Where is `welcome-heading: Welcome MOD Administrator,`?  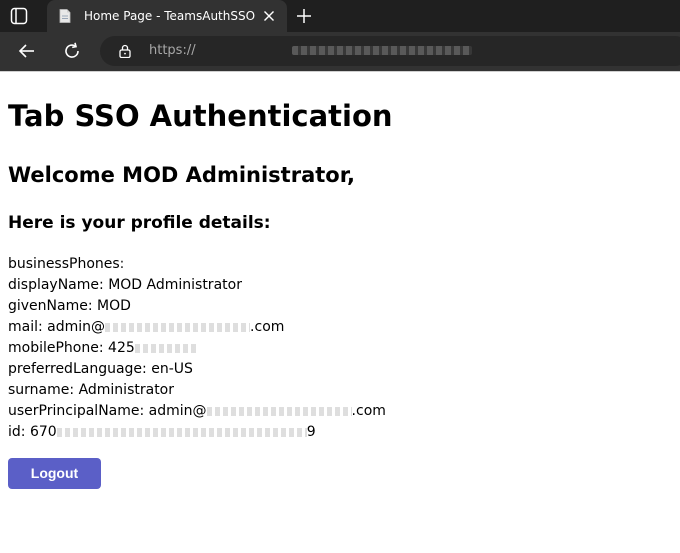 welcome-heading: Welcome MOD Administrator, is located at coordinates (181, 175).